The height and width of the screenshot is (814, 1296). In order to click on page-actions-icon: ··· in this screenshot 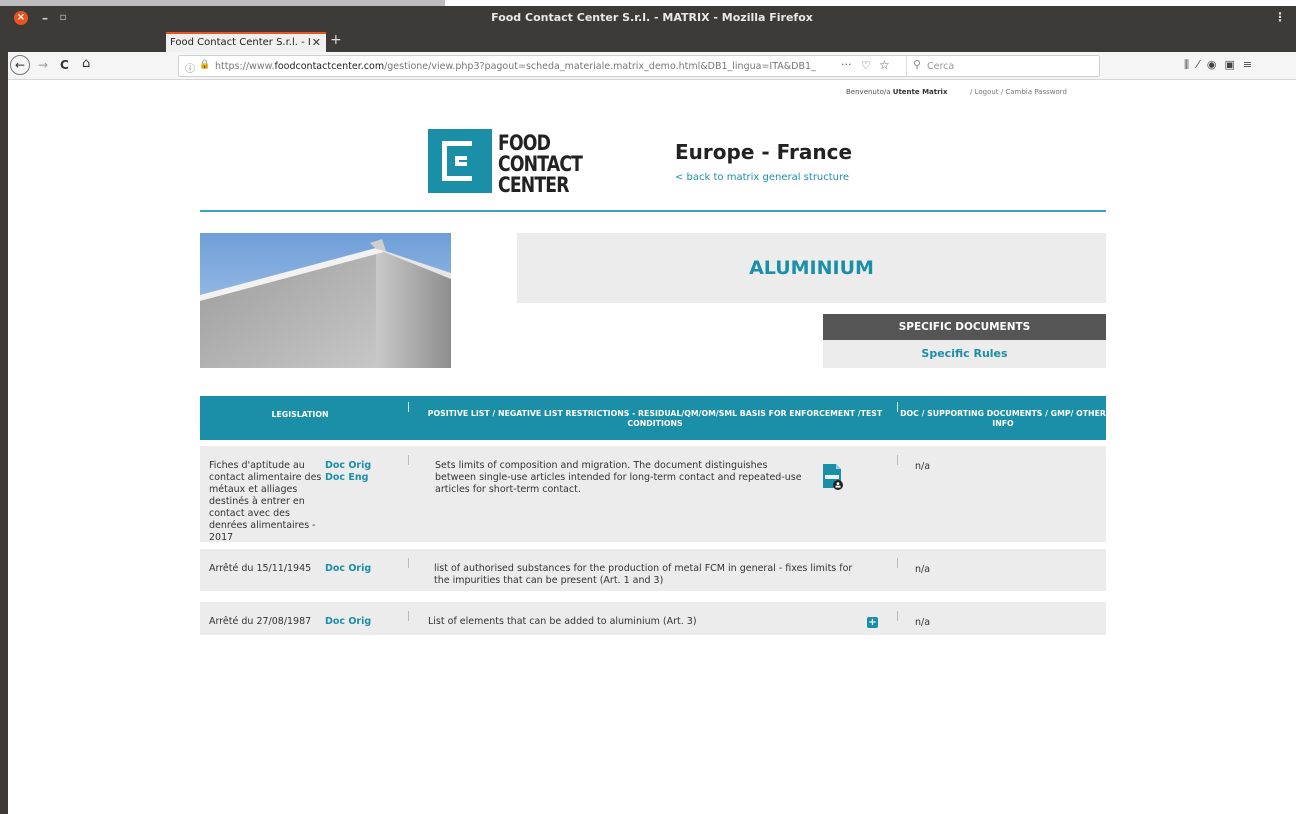, I will do `click(846, 64)`.